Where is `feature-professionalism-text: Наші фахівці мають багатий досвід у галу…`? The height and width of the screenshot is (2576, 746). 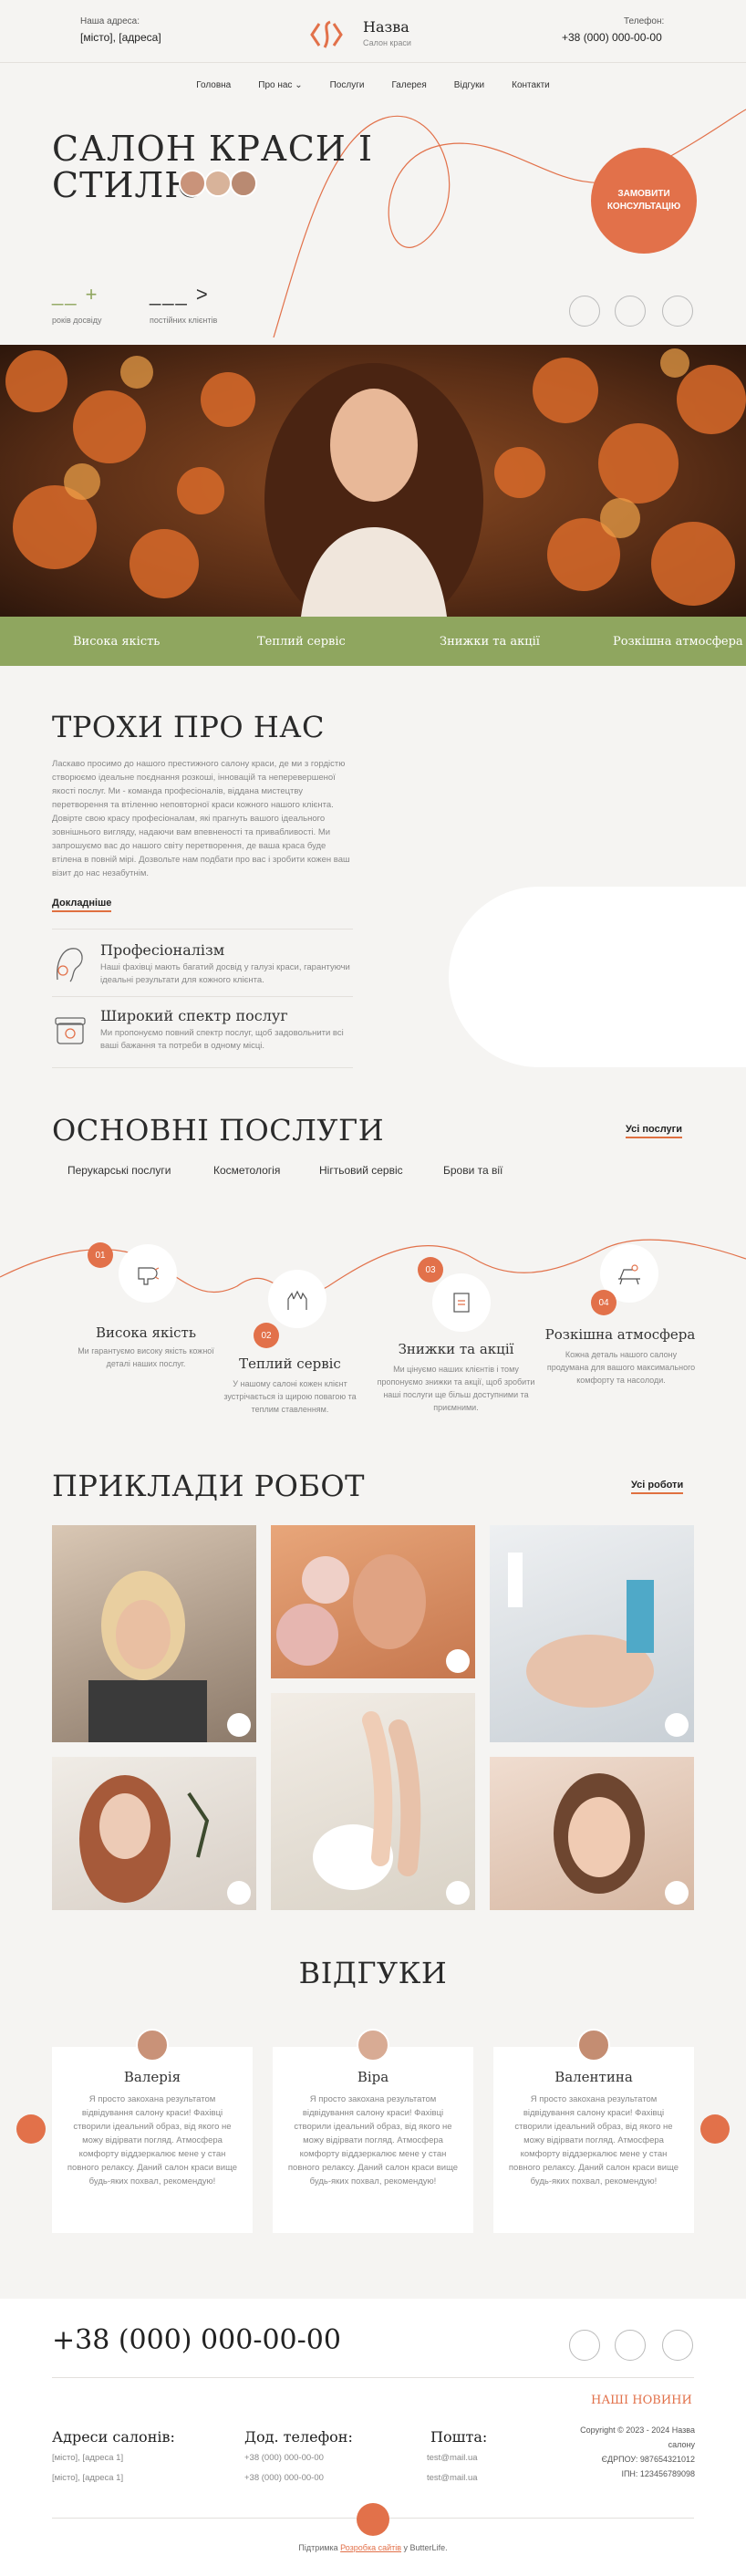 feature-professionalism-text: Наші фахівці мають багатий досвід у галу… is located at coordinates (225, 974).